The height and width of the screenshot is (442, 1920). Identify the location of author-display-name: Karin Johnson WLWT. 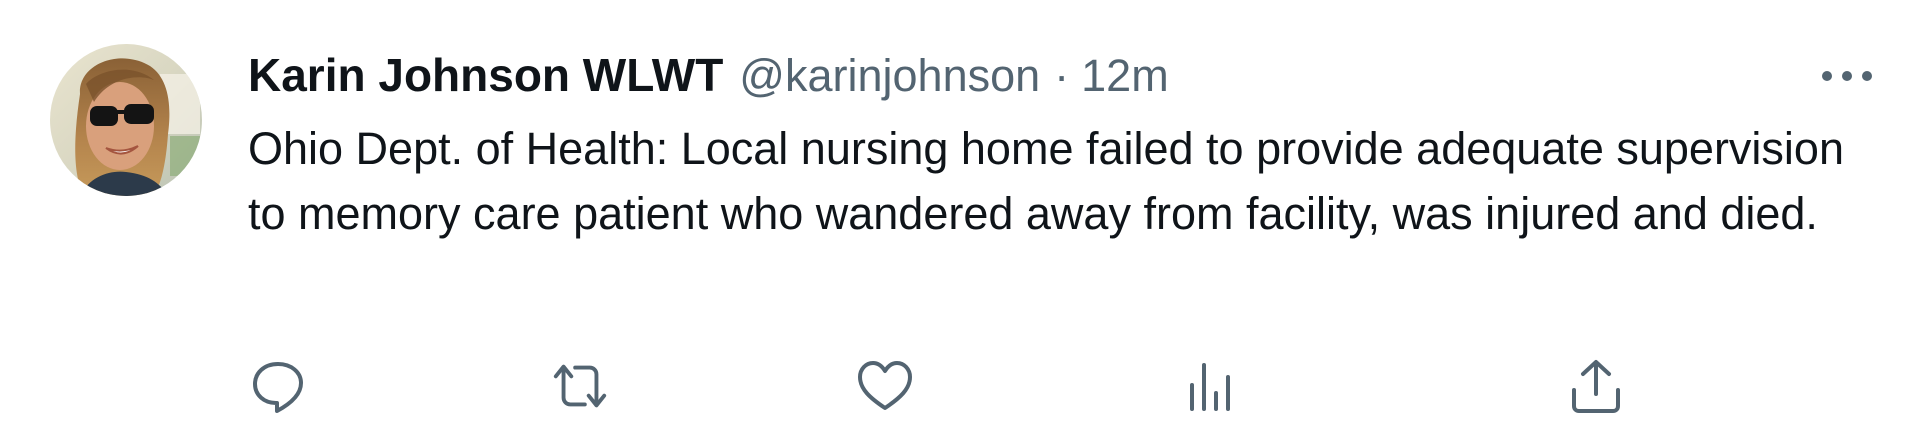
(485, 75).